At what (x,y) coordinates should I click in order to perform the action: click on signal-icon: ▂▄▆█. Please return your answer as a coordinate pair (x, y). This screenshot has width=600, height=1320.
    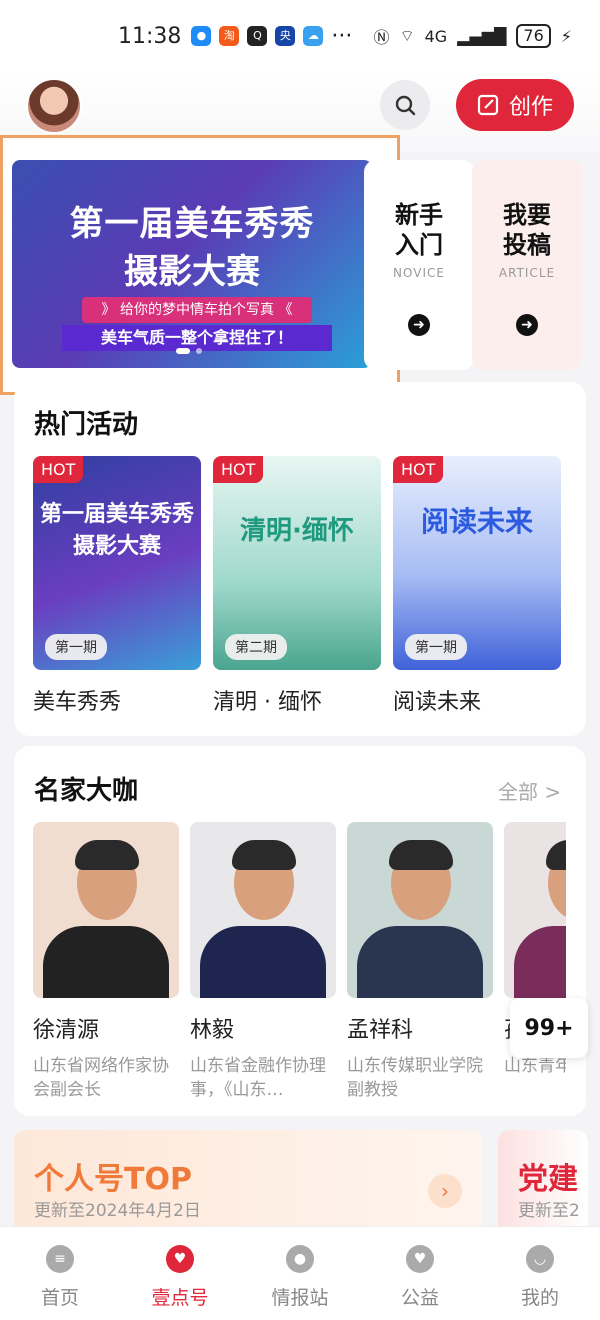
    Looking at the image, I should click on (482, 36).